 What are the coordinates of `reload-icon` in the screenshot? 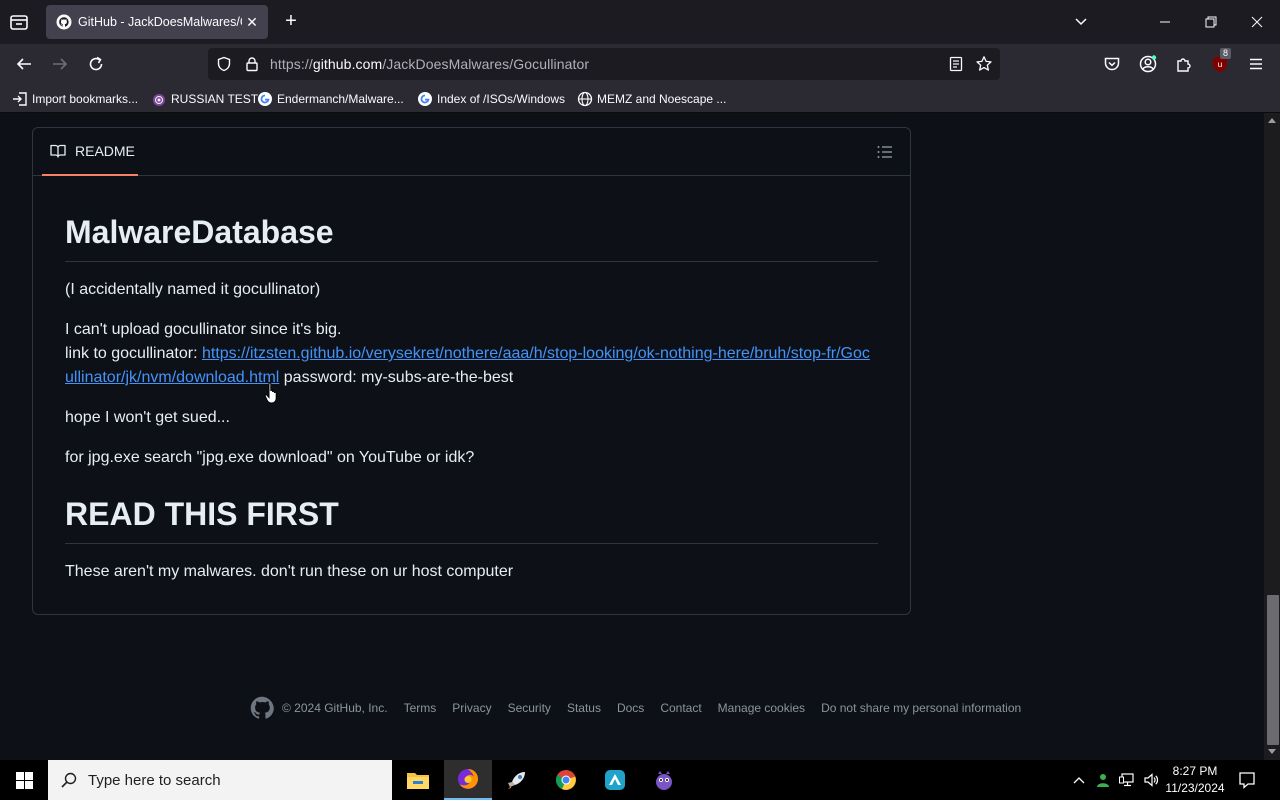 It's located at (96, 64).